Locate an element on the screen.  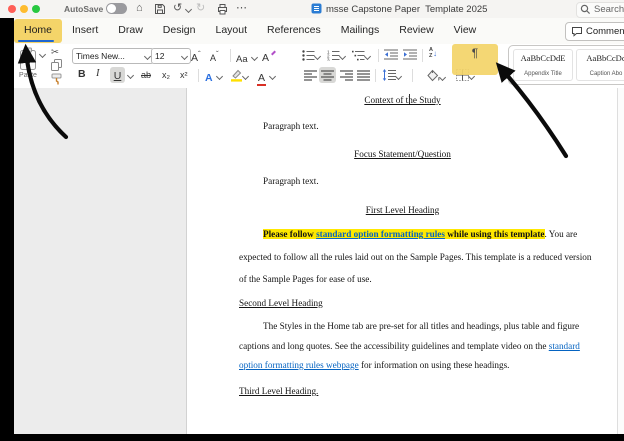
more-commands-button: ⋯ is located at coordinates (241, 8).